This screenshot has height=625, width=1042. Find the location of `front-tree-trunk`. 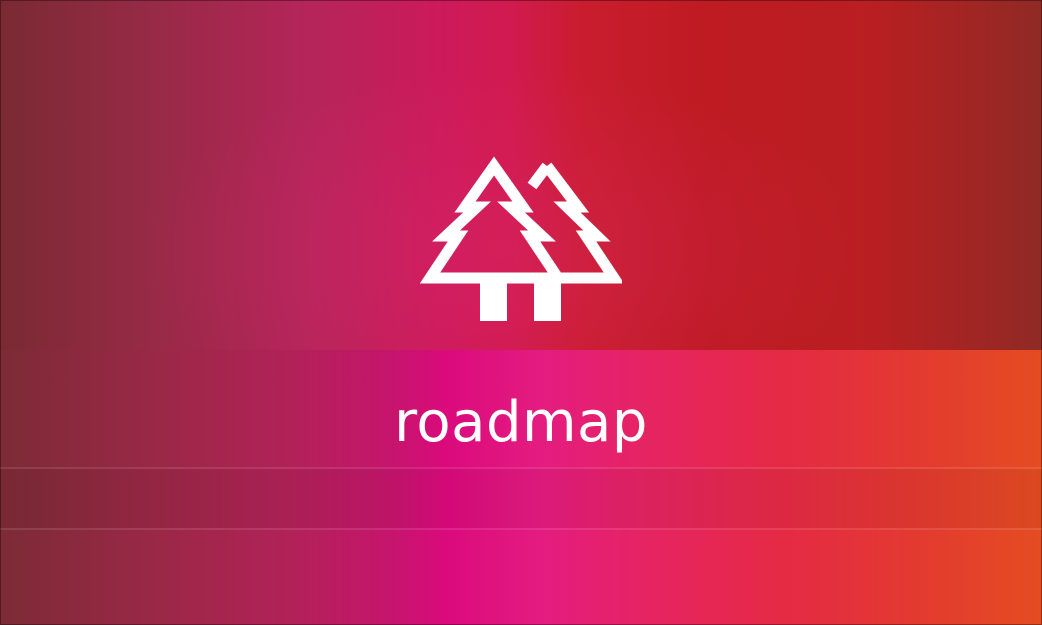

front-tree-trunk is located at coordinates (493, 302).